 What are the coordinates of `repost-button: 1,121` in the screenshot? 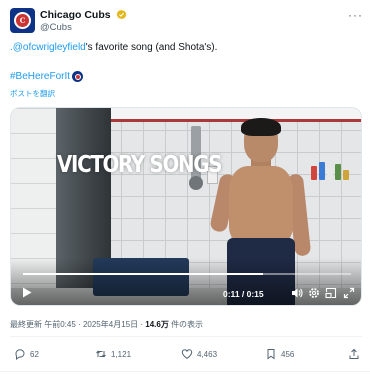 It's located at (113, 354).